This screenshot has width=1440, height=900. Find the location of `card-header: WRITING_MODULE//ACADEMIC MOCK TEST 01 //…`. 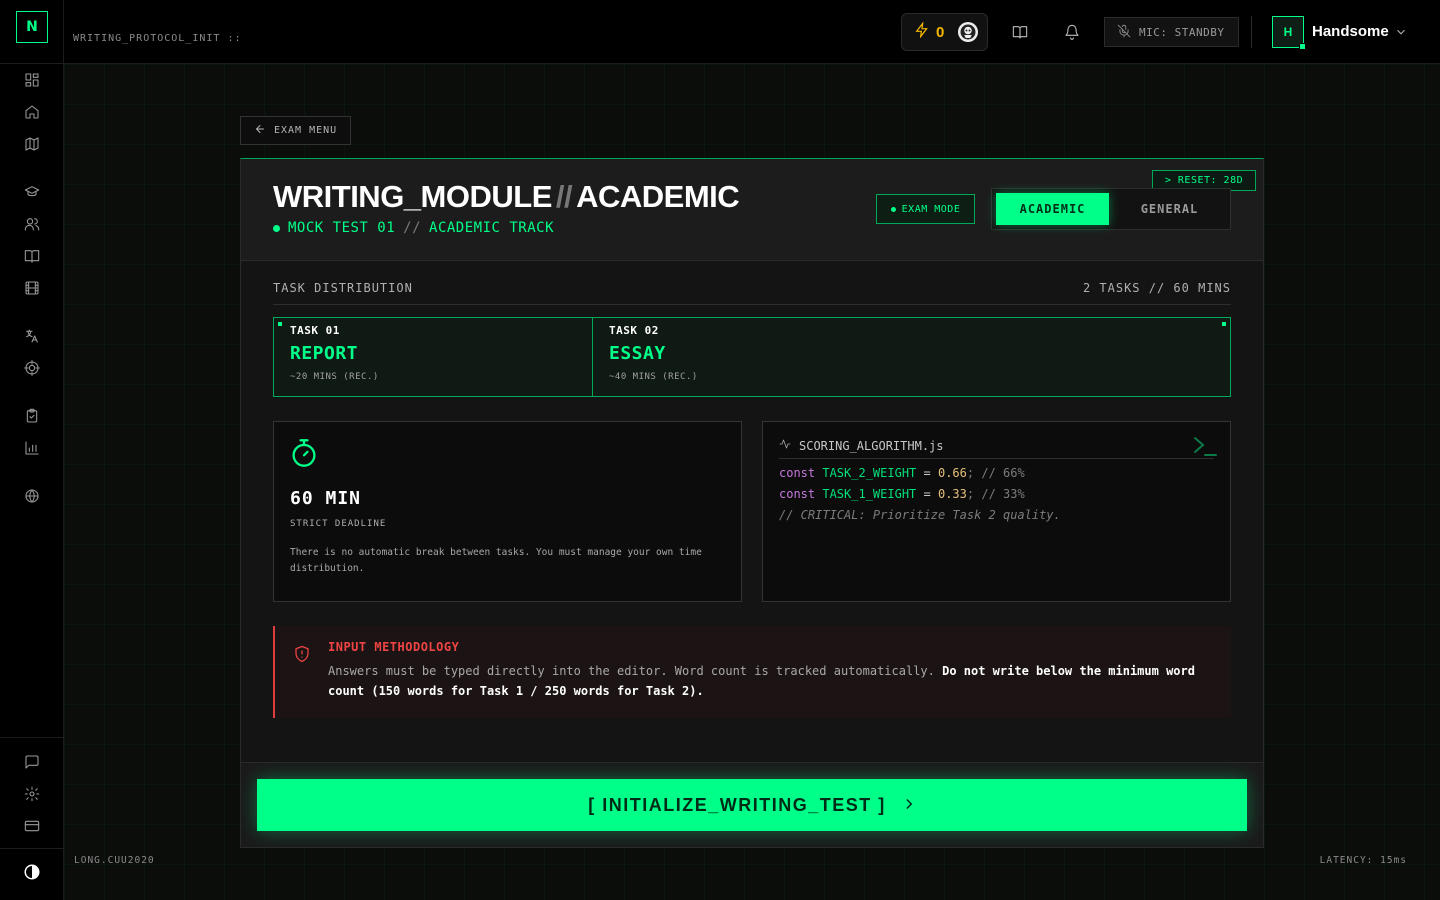

card-header: WRITING_MODULE//ACADEMIC MOCK TEST 01 //… is located at coordinates (752, 210).